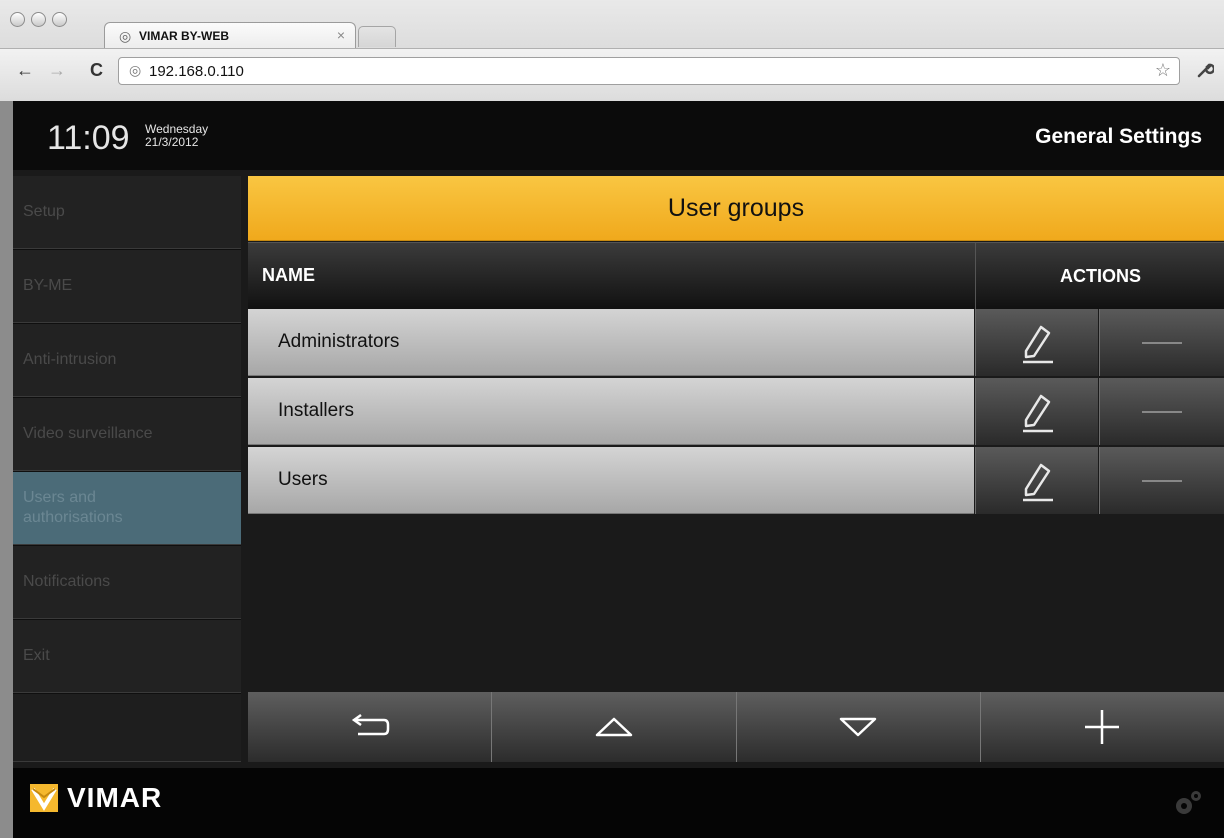  What do you see at coordinates (88, 433) in the screenshot?
I see `sidebar-item-label: Video surveillance` at bounding box center [88, 433].